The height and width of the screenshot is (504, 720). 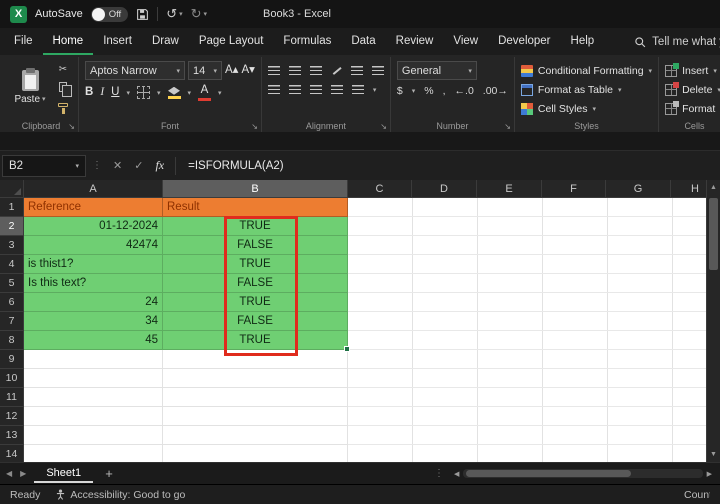 I want to click on format-painter-button, so click(x=63, y=105).